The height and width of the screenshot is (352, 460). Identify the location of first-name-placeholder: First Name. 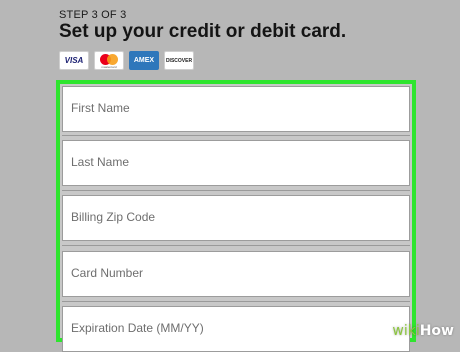
(100, 108).